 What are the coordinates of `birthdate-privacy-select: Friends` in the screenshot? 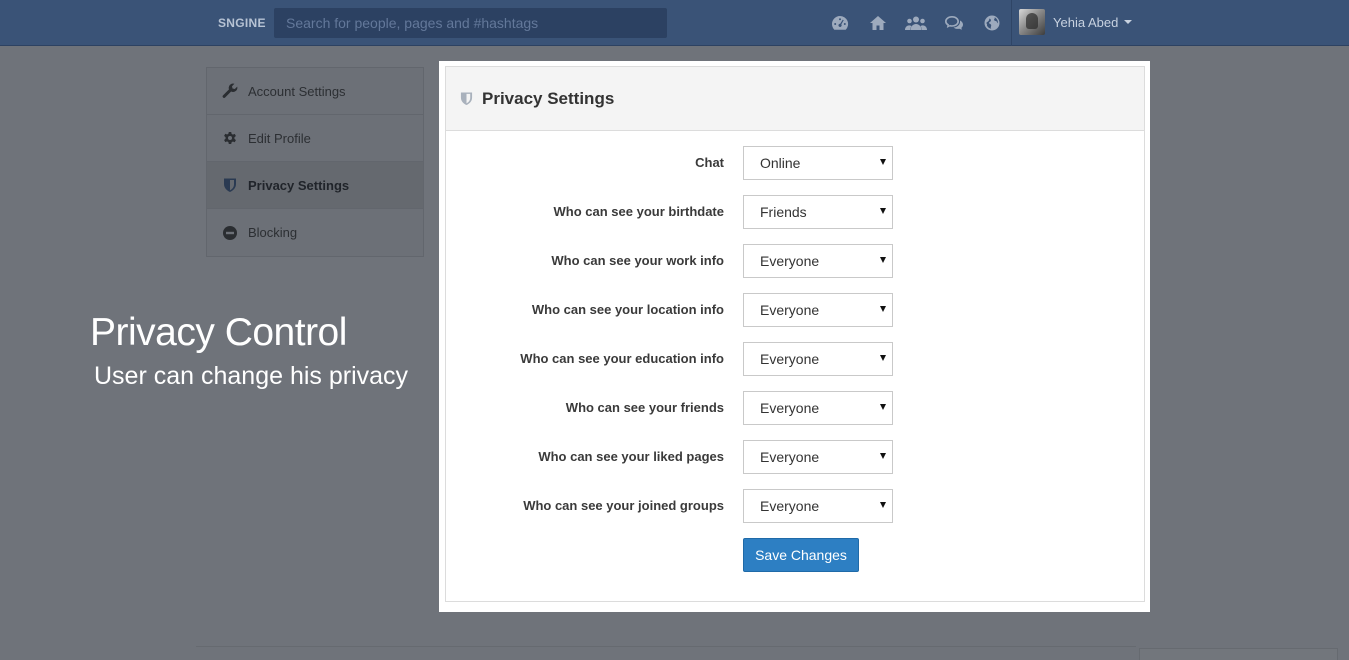 It's located at (818, 212).